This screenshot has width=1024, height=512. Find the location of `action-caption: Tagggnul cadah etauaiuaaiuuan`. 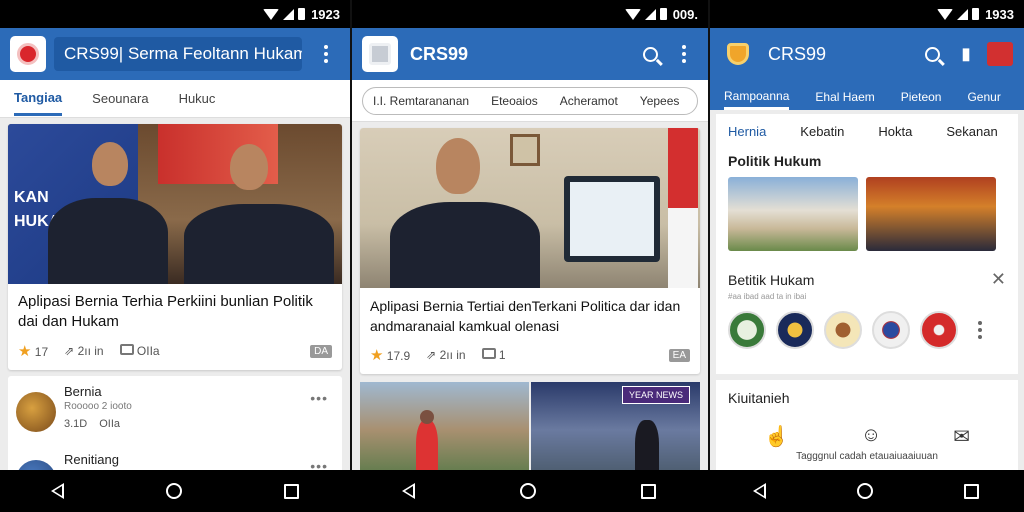

action-caption: Tagggnul cadah etauaiuaaiuuan is located at coordinates (867, 456).